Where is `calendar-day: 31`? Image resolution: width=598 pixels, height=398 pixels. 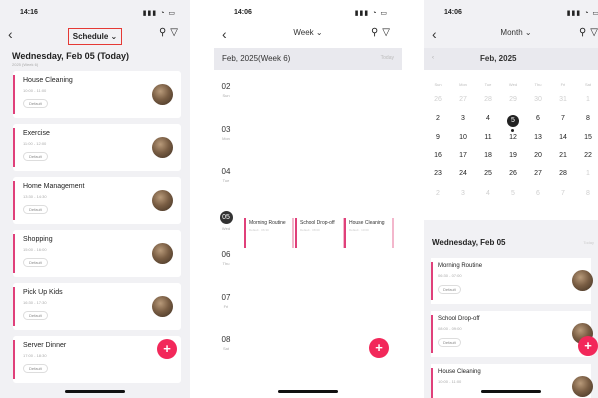 calendar-day: 31 is located at coordinates (563, 99).